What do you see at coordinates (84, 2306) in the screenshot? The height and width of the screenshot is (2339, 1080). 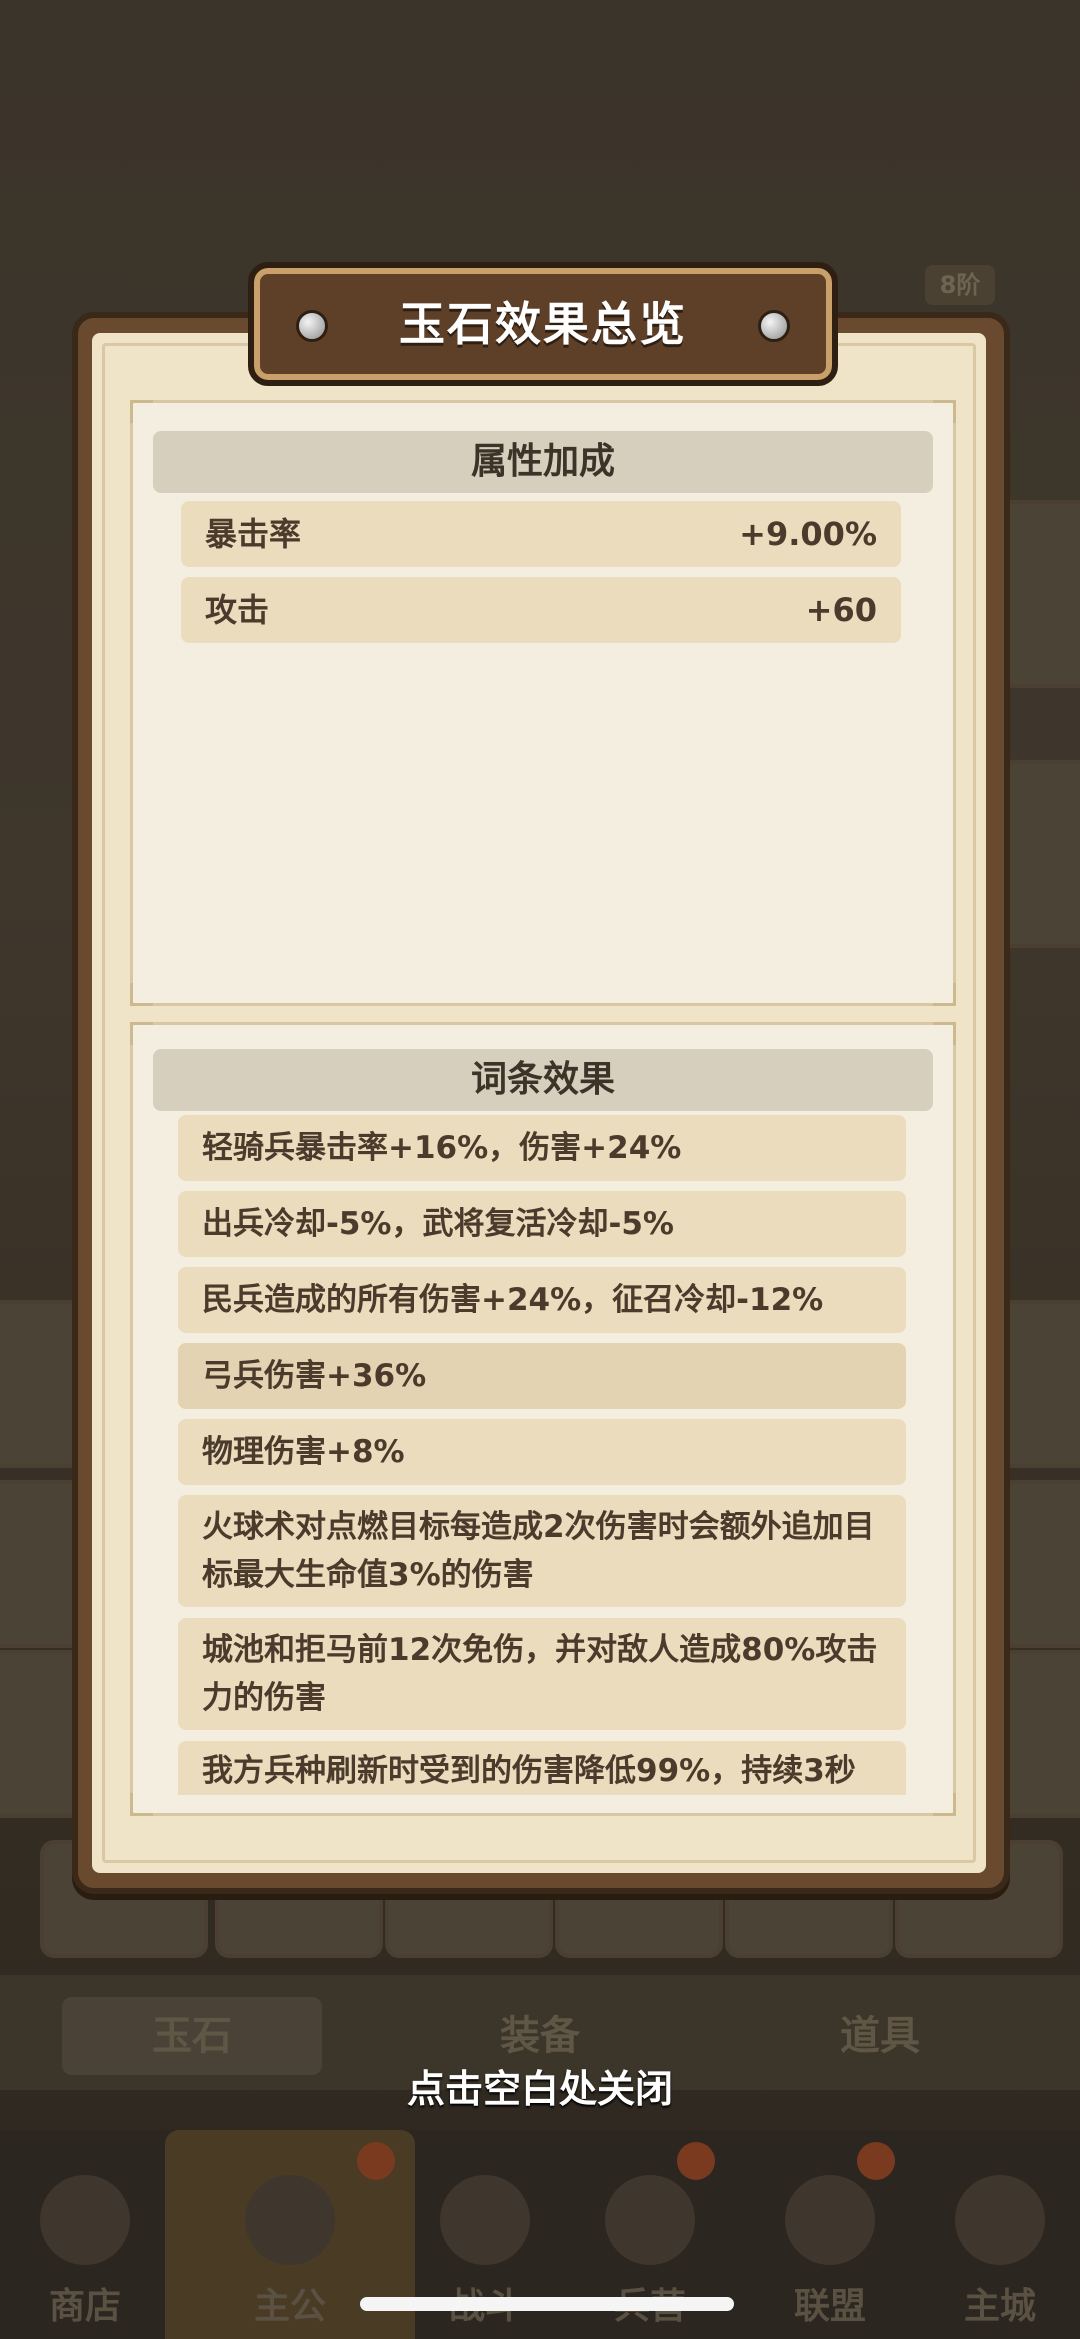 I see `nav-shop-label: 商店` at bounding box center [84, 2306].